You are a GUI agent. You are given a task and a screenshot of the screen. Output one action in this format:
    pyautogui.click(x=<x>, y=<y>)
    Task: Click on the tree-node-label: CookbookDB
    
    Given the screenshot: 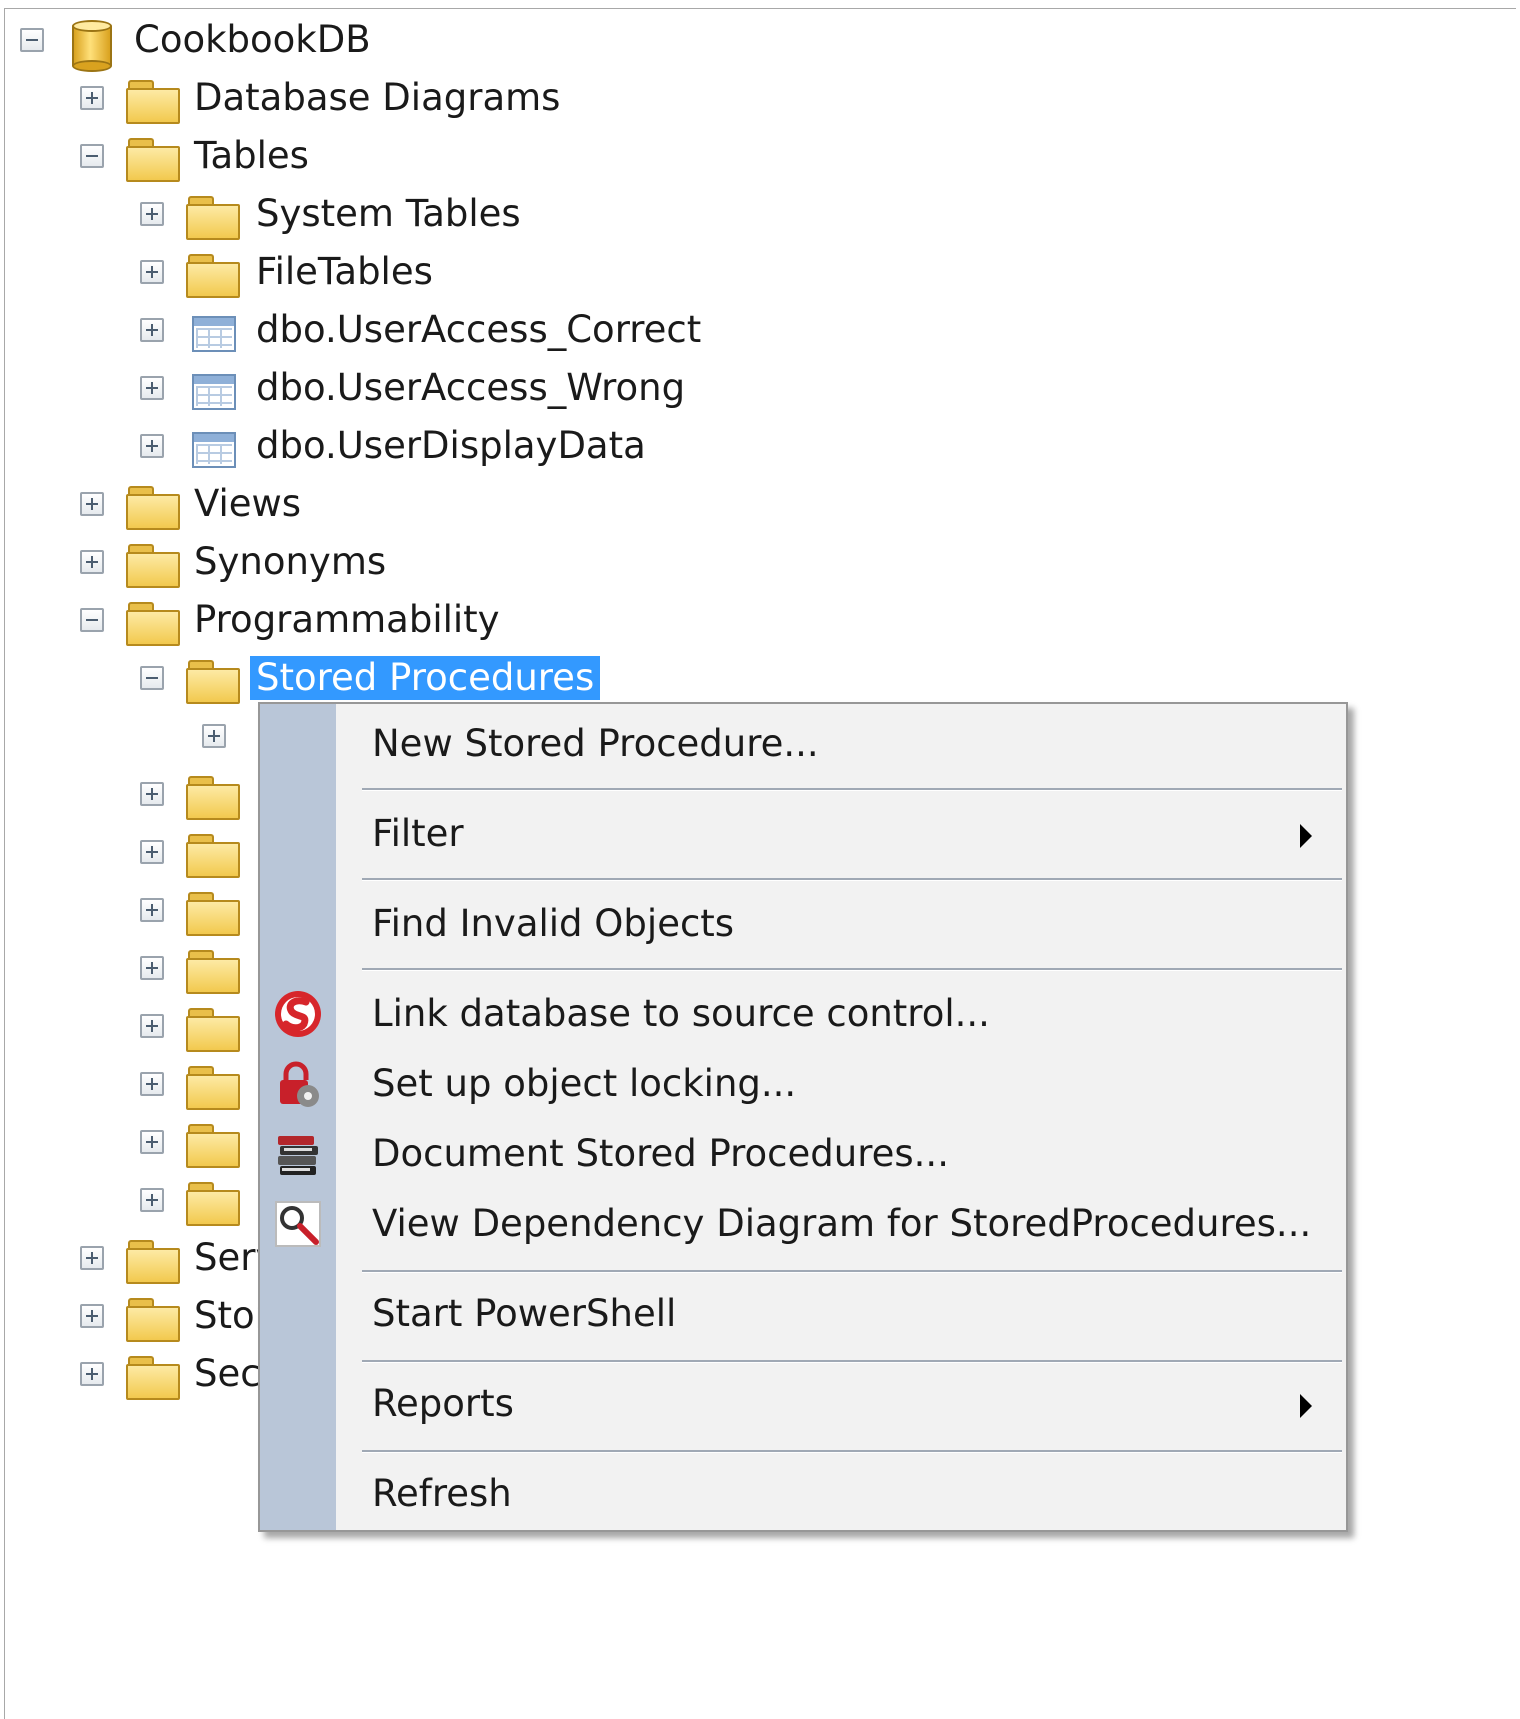 What is the action you would take?
    pyautogui.click(x=252, y=39)
    